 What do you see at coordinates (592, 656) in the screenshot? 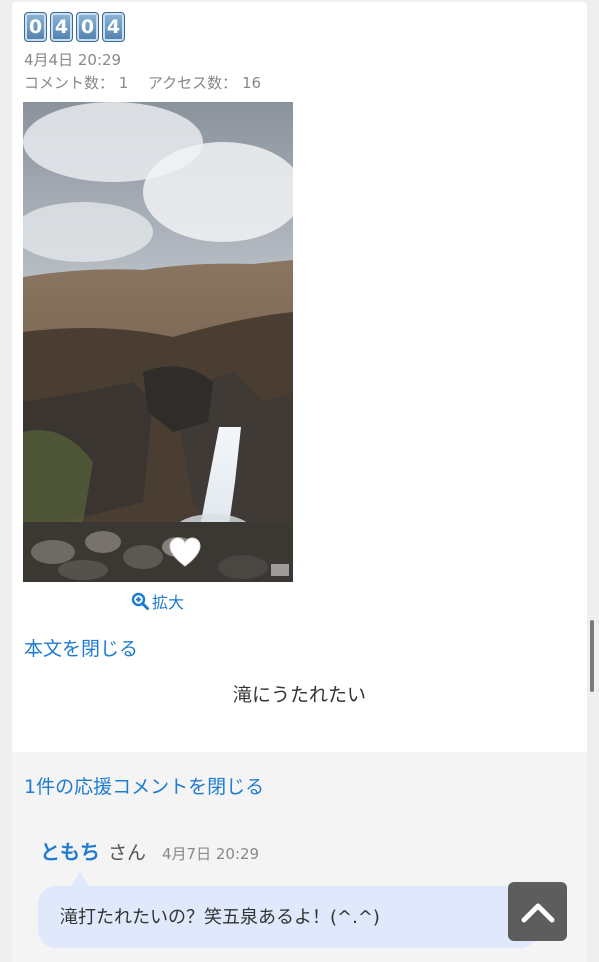
I see `scrollbar` at bounding box center [592, 656].